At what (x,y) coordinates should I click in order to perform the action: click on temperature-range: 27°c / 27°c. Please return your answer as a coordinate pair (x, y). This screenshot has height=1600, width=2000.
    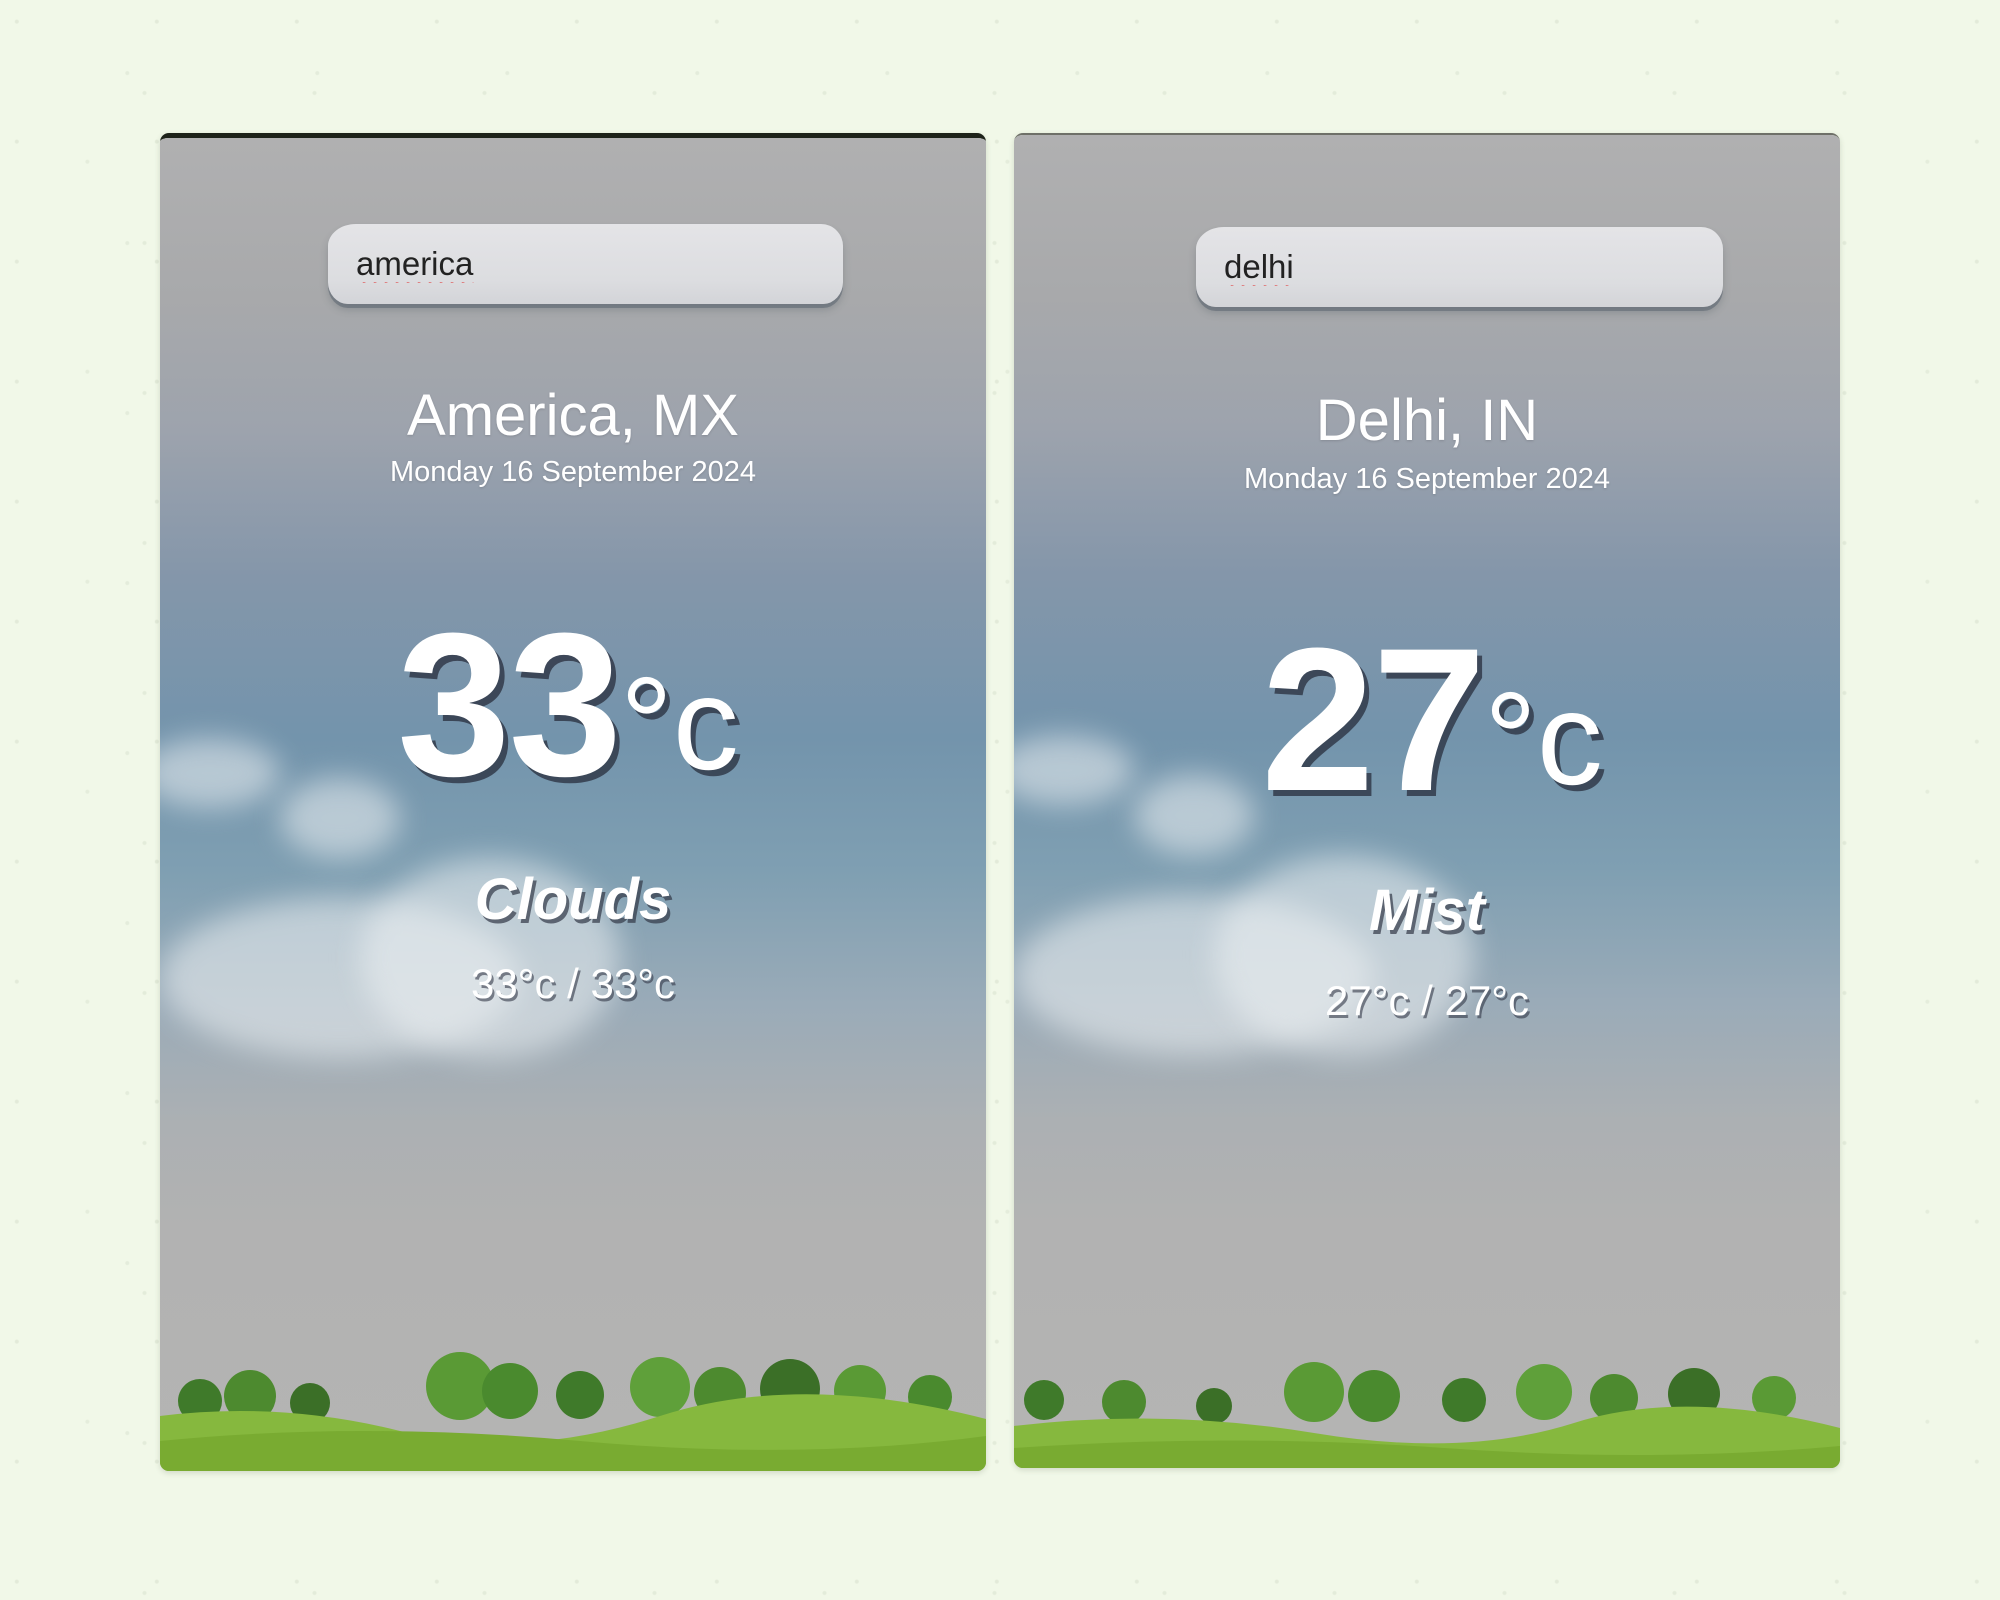
    Looking at the image, I should click on (1427, 1000).